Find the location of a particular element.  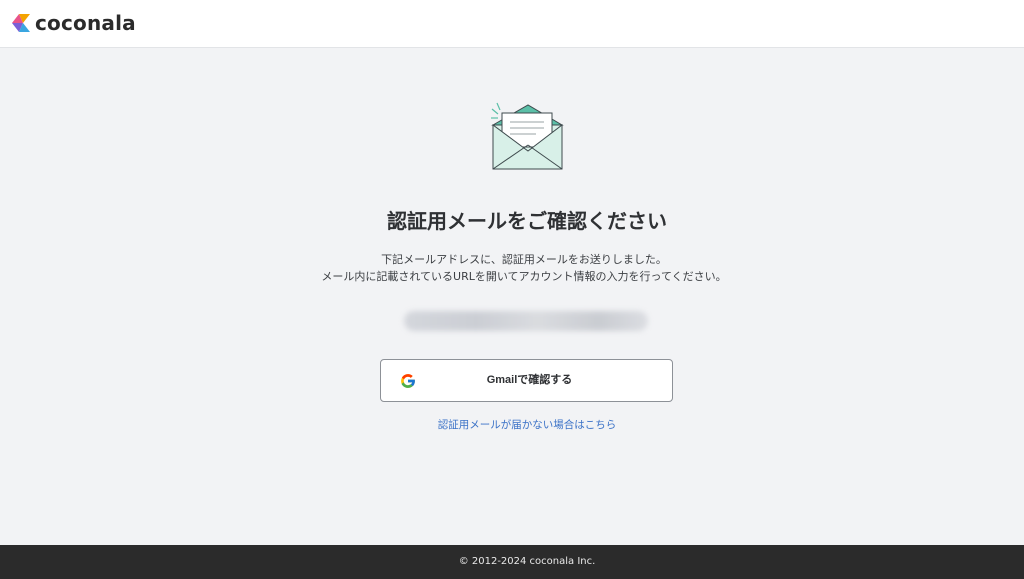

description-line-1: 下記メールアドレスに、認証用メールをお送りしました。 is located at coordinates (524, 259).